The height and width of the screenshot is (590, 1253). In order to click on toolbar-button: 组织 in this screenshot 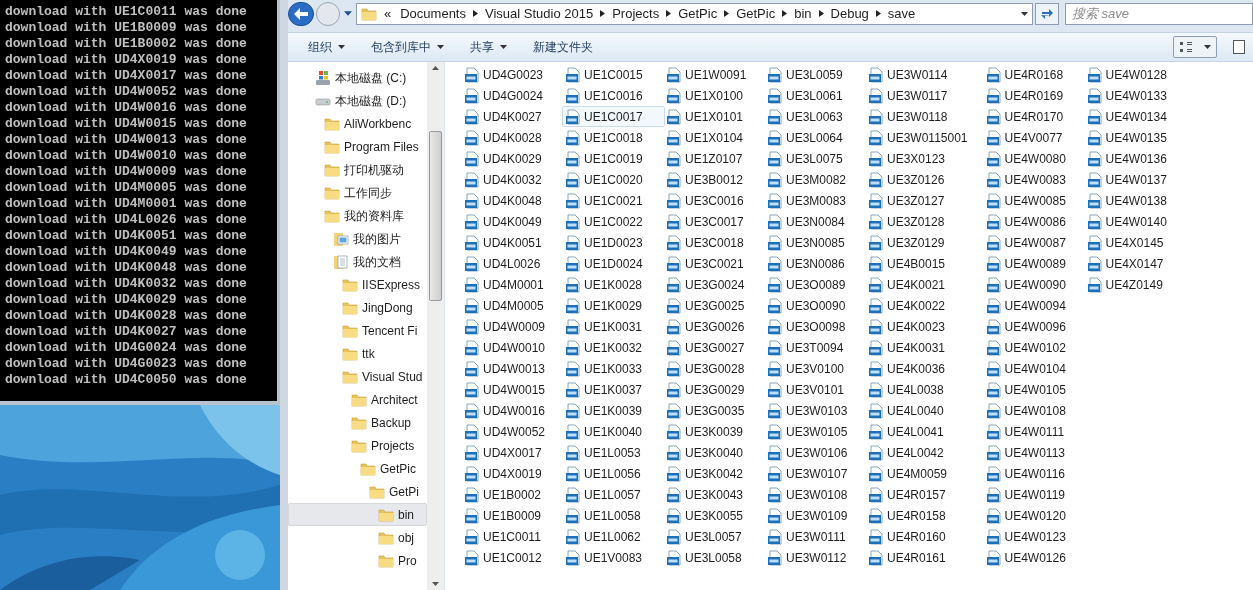, I will do `click(326, 47)`.